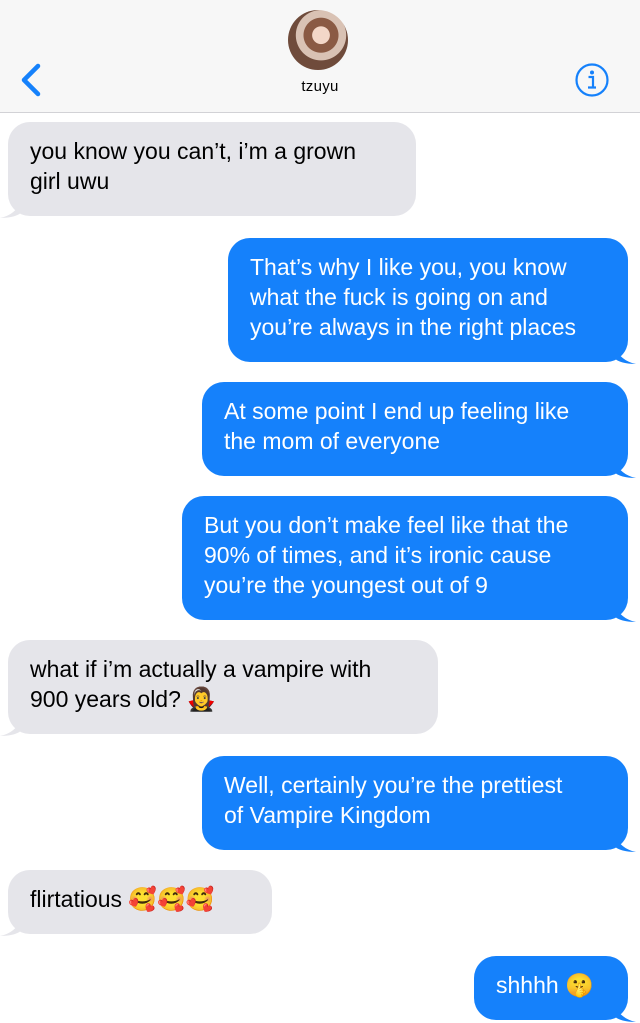 The height and width of the screenshot is (1023, 640). Describe the element at coordinates (378, 555) in the screenshot. I see `message-text: 90% of times, and it’s ironic cause` at that location.